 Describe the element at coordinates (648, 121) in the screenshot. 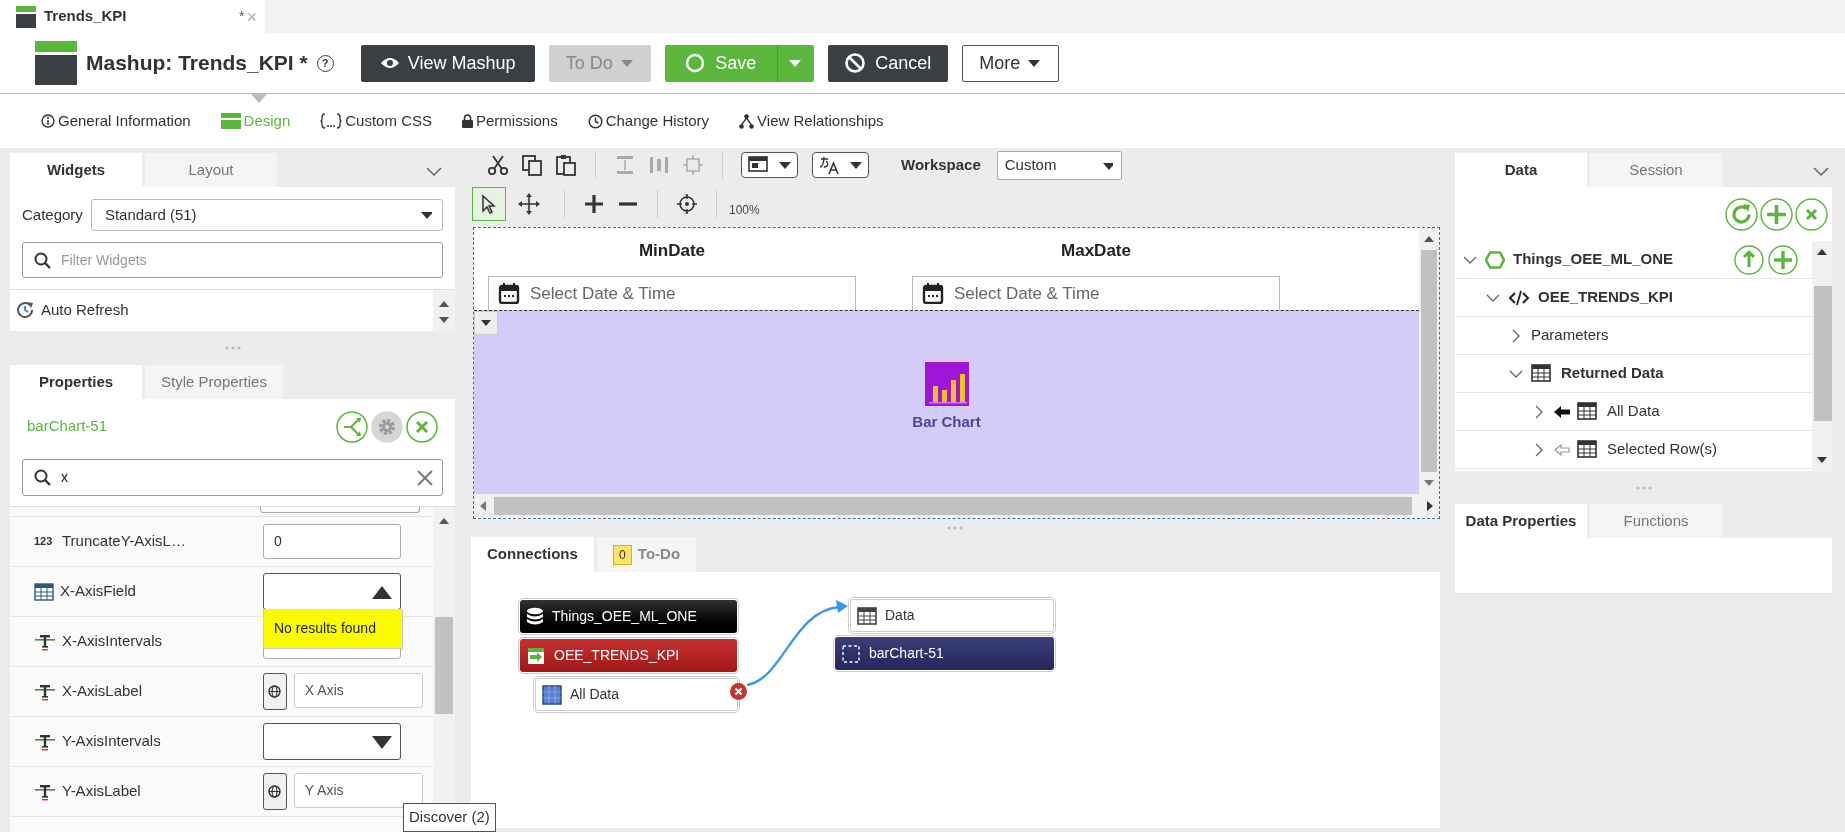

I see `nav-tab: Change History` at that location.